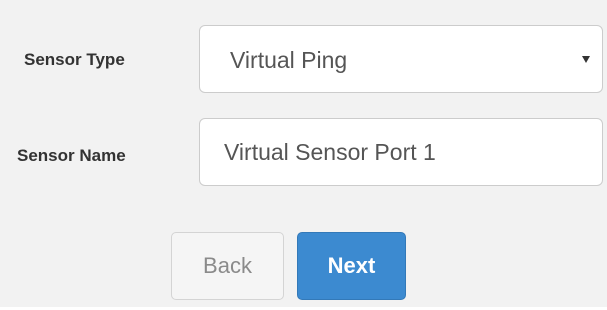 This screenshot has width=607, height=310. I want to click on sensor-type-label: Sensor Type, so click(74, 59).